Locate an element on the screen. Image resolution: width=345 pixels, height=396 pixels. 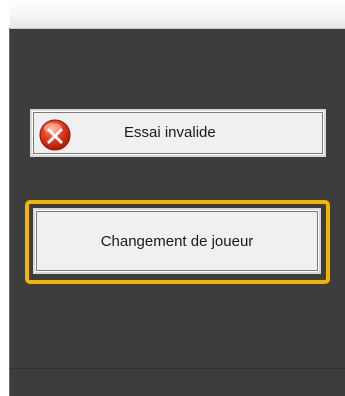
change-player-label: Changement de joueur is located at coordinates (177, 241).